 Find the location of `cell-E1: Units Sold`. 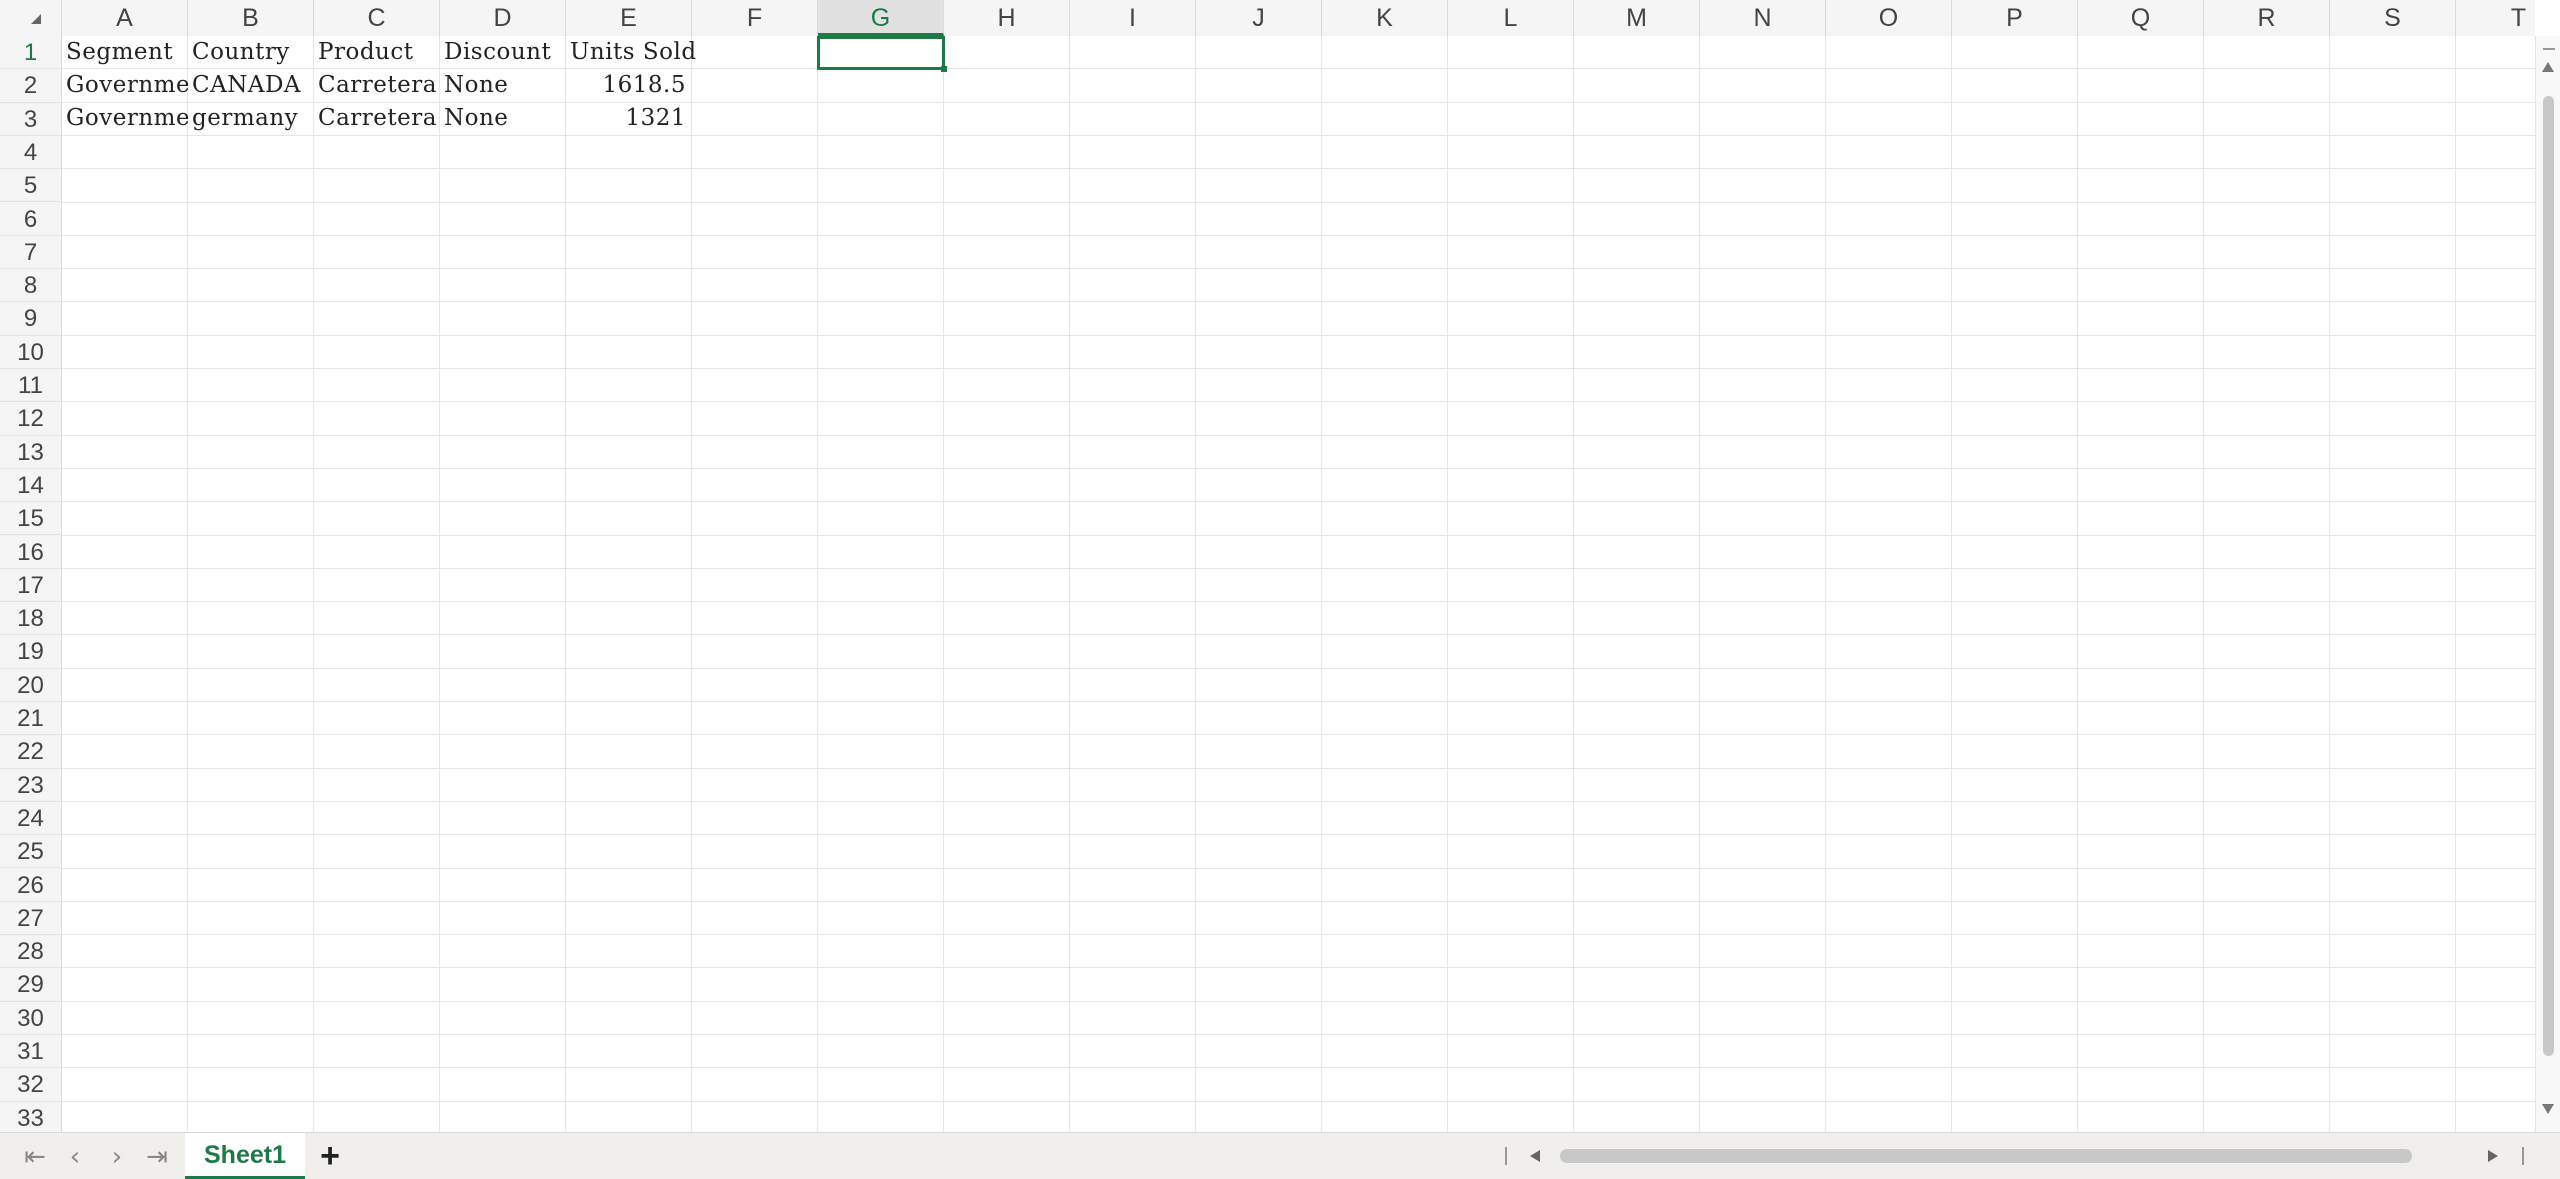

cell-E1: Units Sold is located at coordinates (631, 52).